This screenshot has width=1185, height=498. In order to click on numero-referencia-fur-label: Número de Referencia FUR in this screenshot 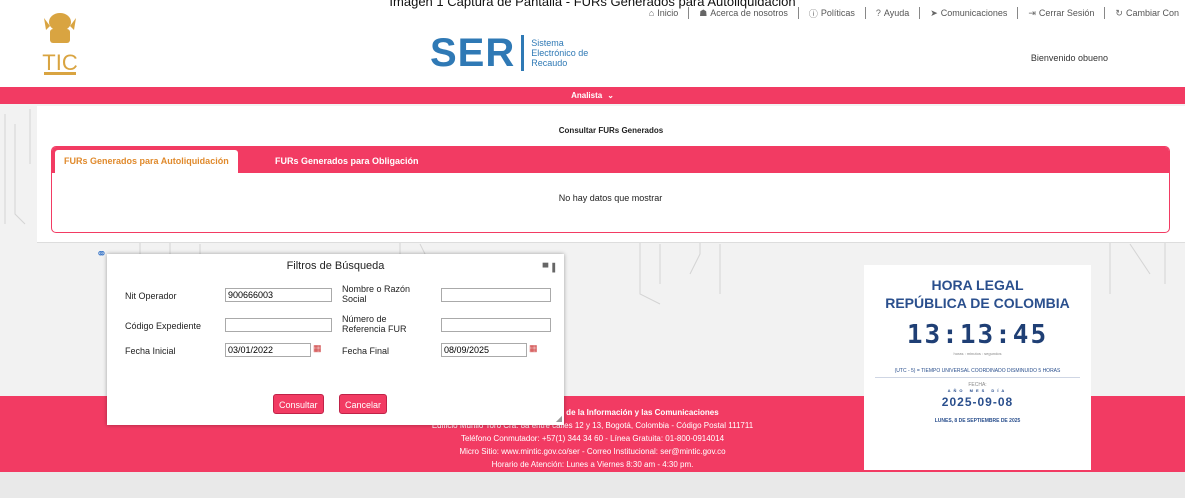, I will do `click(374, 324)`.